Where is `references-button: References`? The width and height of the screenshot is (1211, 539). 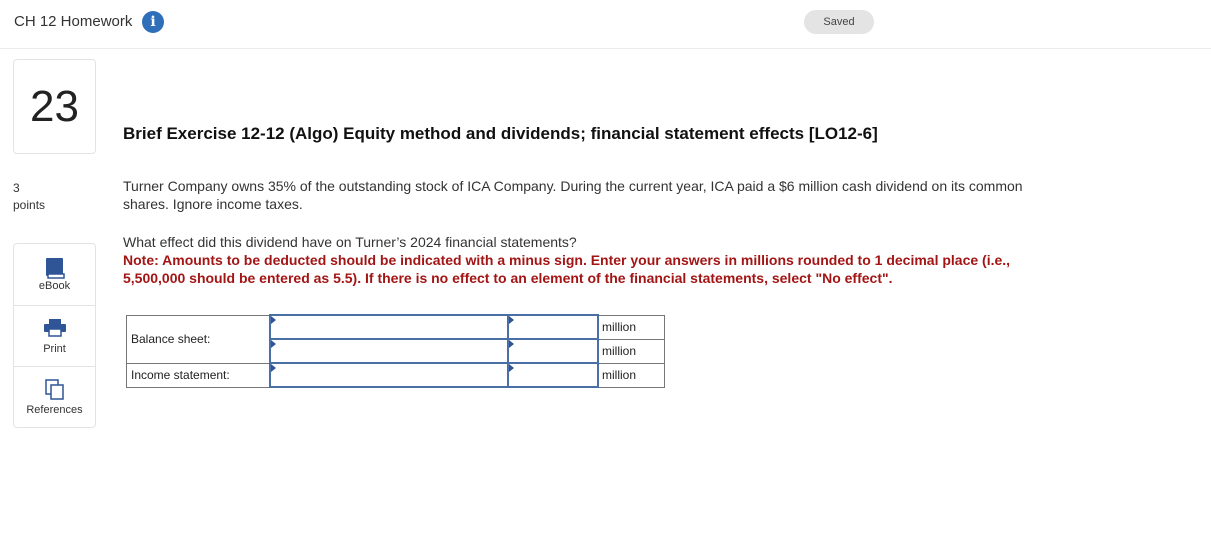
references-button: References is located at coordinates (54, 397).